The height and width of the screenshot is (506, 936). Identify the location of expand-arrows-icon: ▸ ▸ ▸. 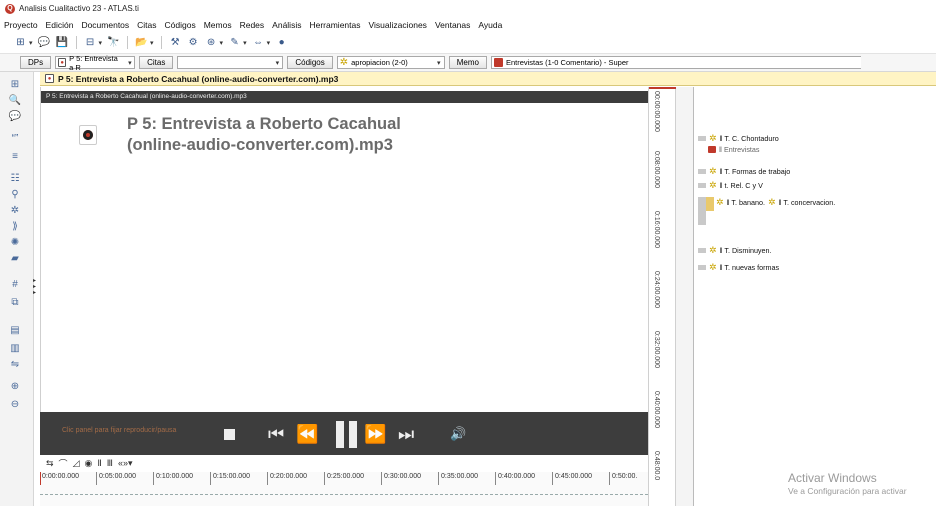
(36, 287).